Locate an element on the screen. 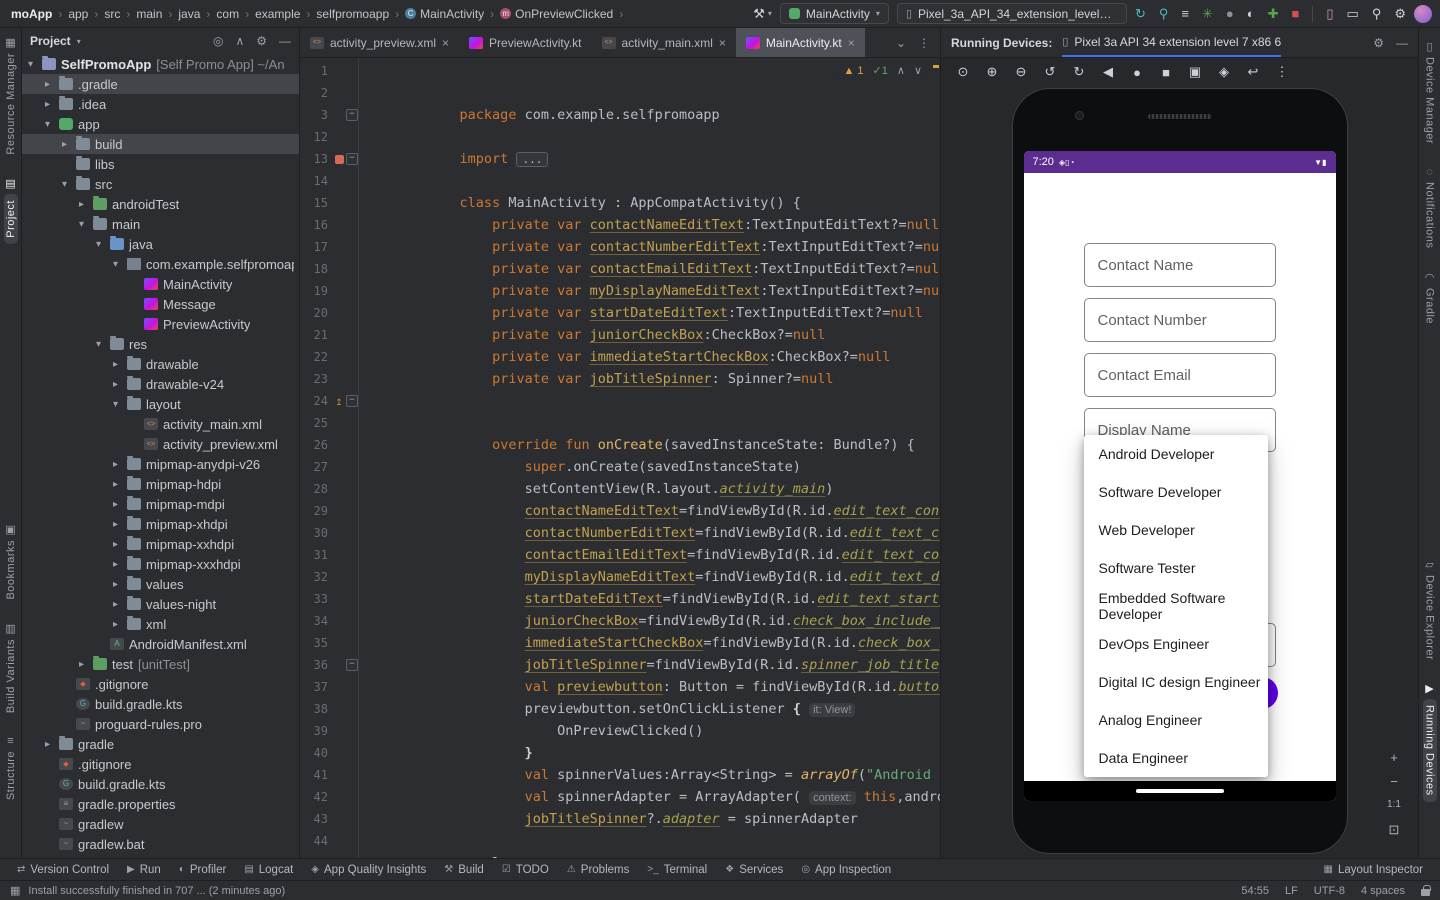 This screenshot has width=1440, height=900. sidebar-item-project: ▤ Project is located at coordinates (10, 210).